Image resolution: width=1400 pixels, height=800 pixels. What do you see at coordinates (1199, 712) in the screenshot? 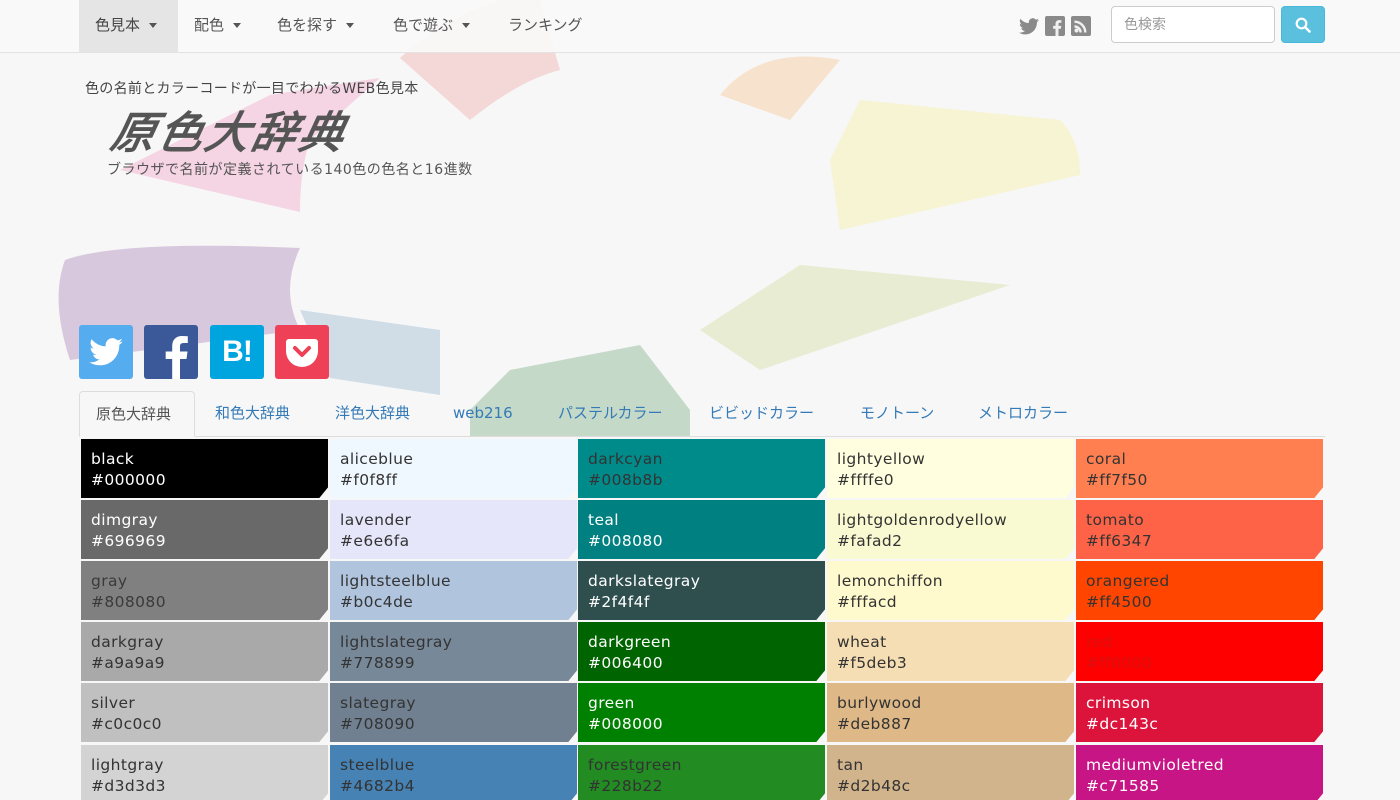
I see `color-swatch-crimson: crimson #dc143c` at bounding box center [1199, 712].